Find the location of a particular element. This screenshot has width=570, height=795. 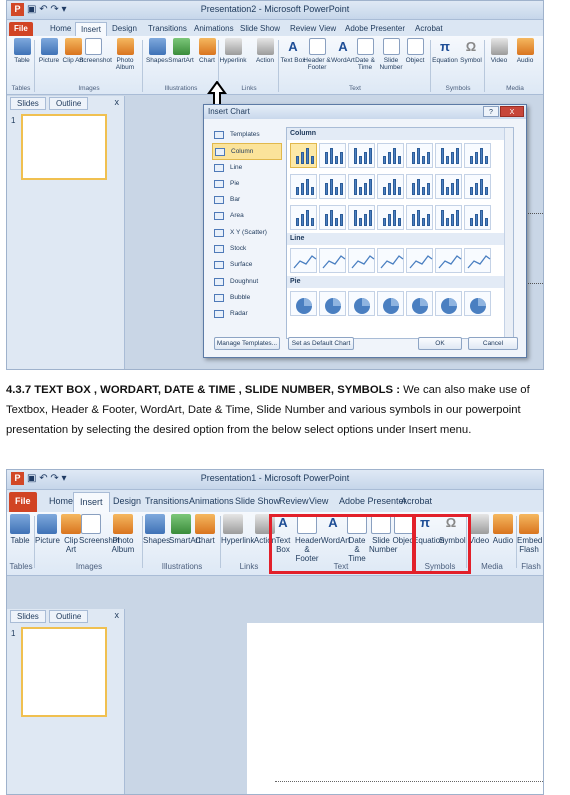

chart-category-item: X Y (Scatter) is located at coordinates (247, 233).